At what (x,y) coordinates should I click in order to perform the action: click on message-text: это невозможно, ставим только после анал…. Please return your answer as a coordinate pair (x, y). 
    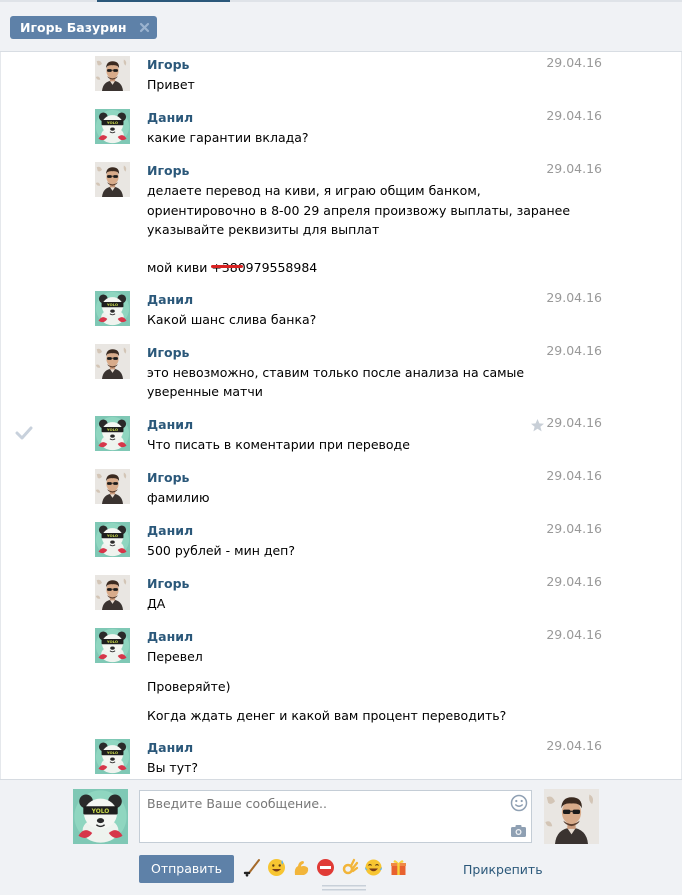
    Looking at the image, I should click on (336, 372).